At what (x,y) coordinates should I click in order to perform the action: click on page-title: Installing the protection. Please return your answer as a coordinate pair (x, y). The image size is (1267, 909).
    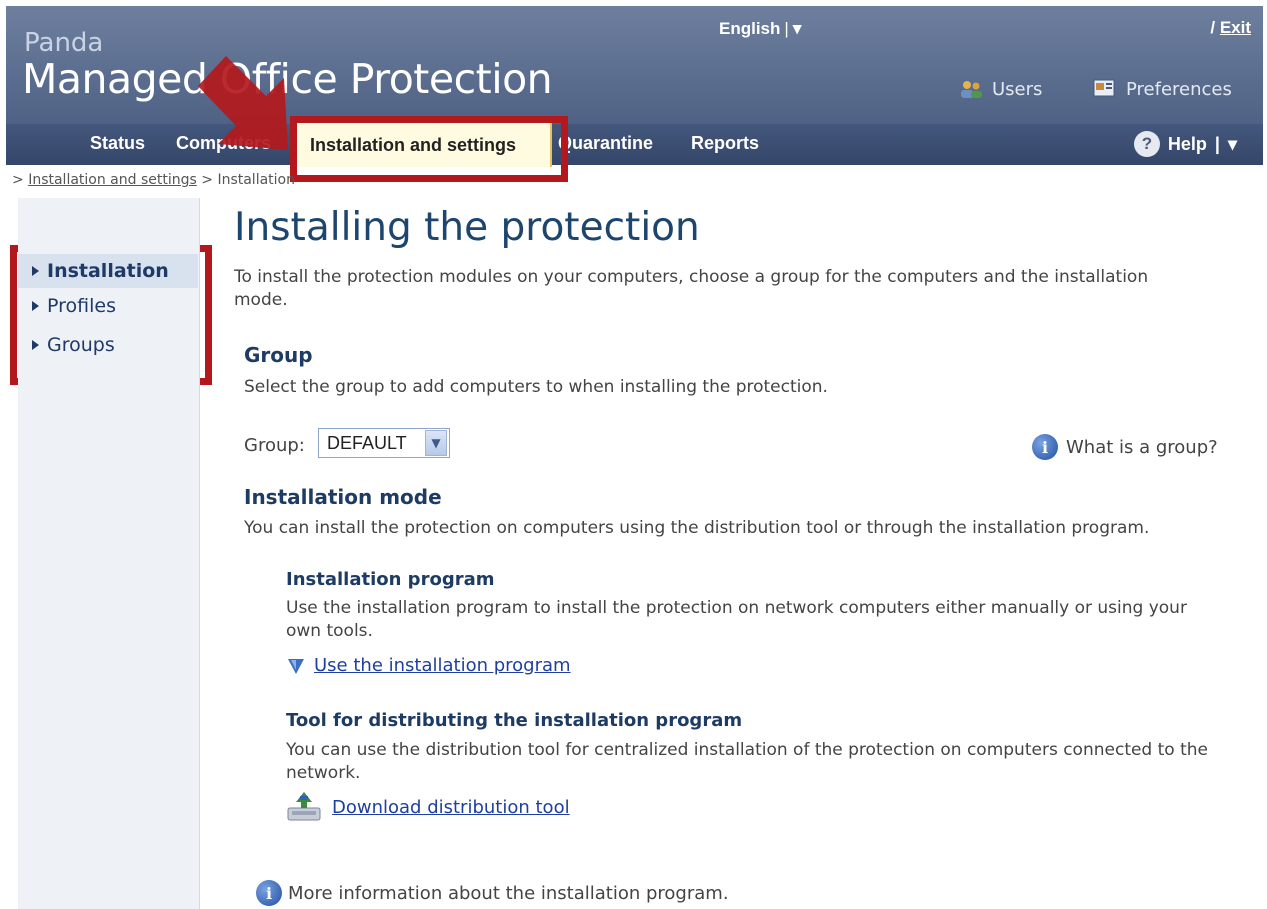
    Looking at the image, I should click on (467, 227).